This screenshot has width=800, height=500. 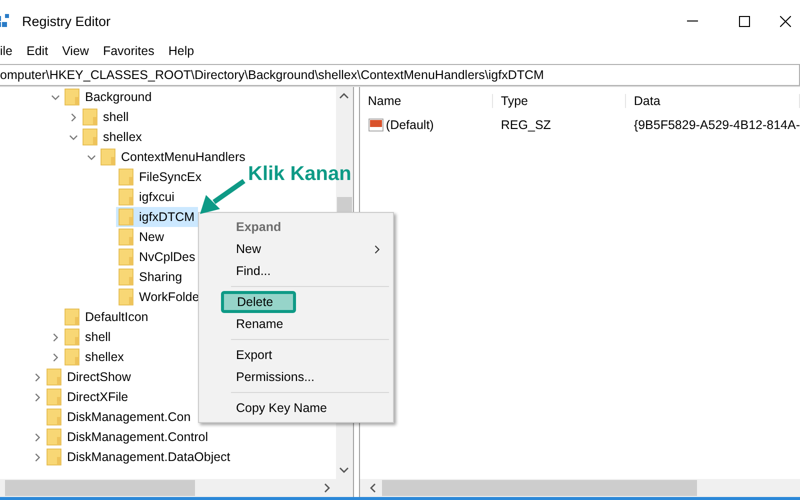 I want to click on app-icon, so click(x=5, y=21).